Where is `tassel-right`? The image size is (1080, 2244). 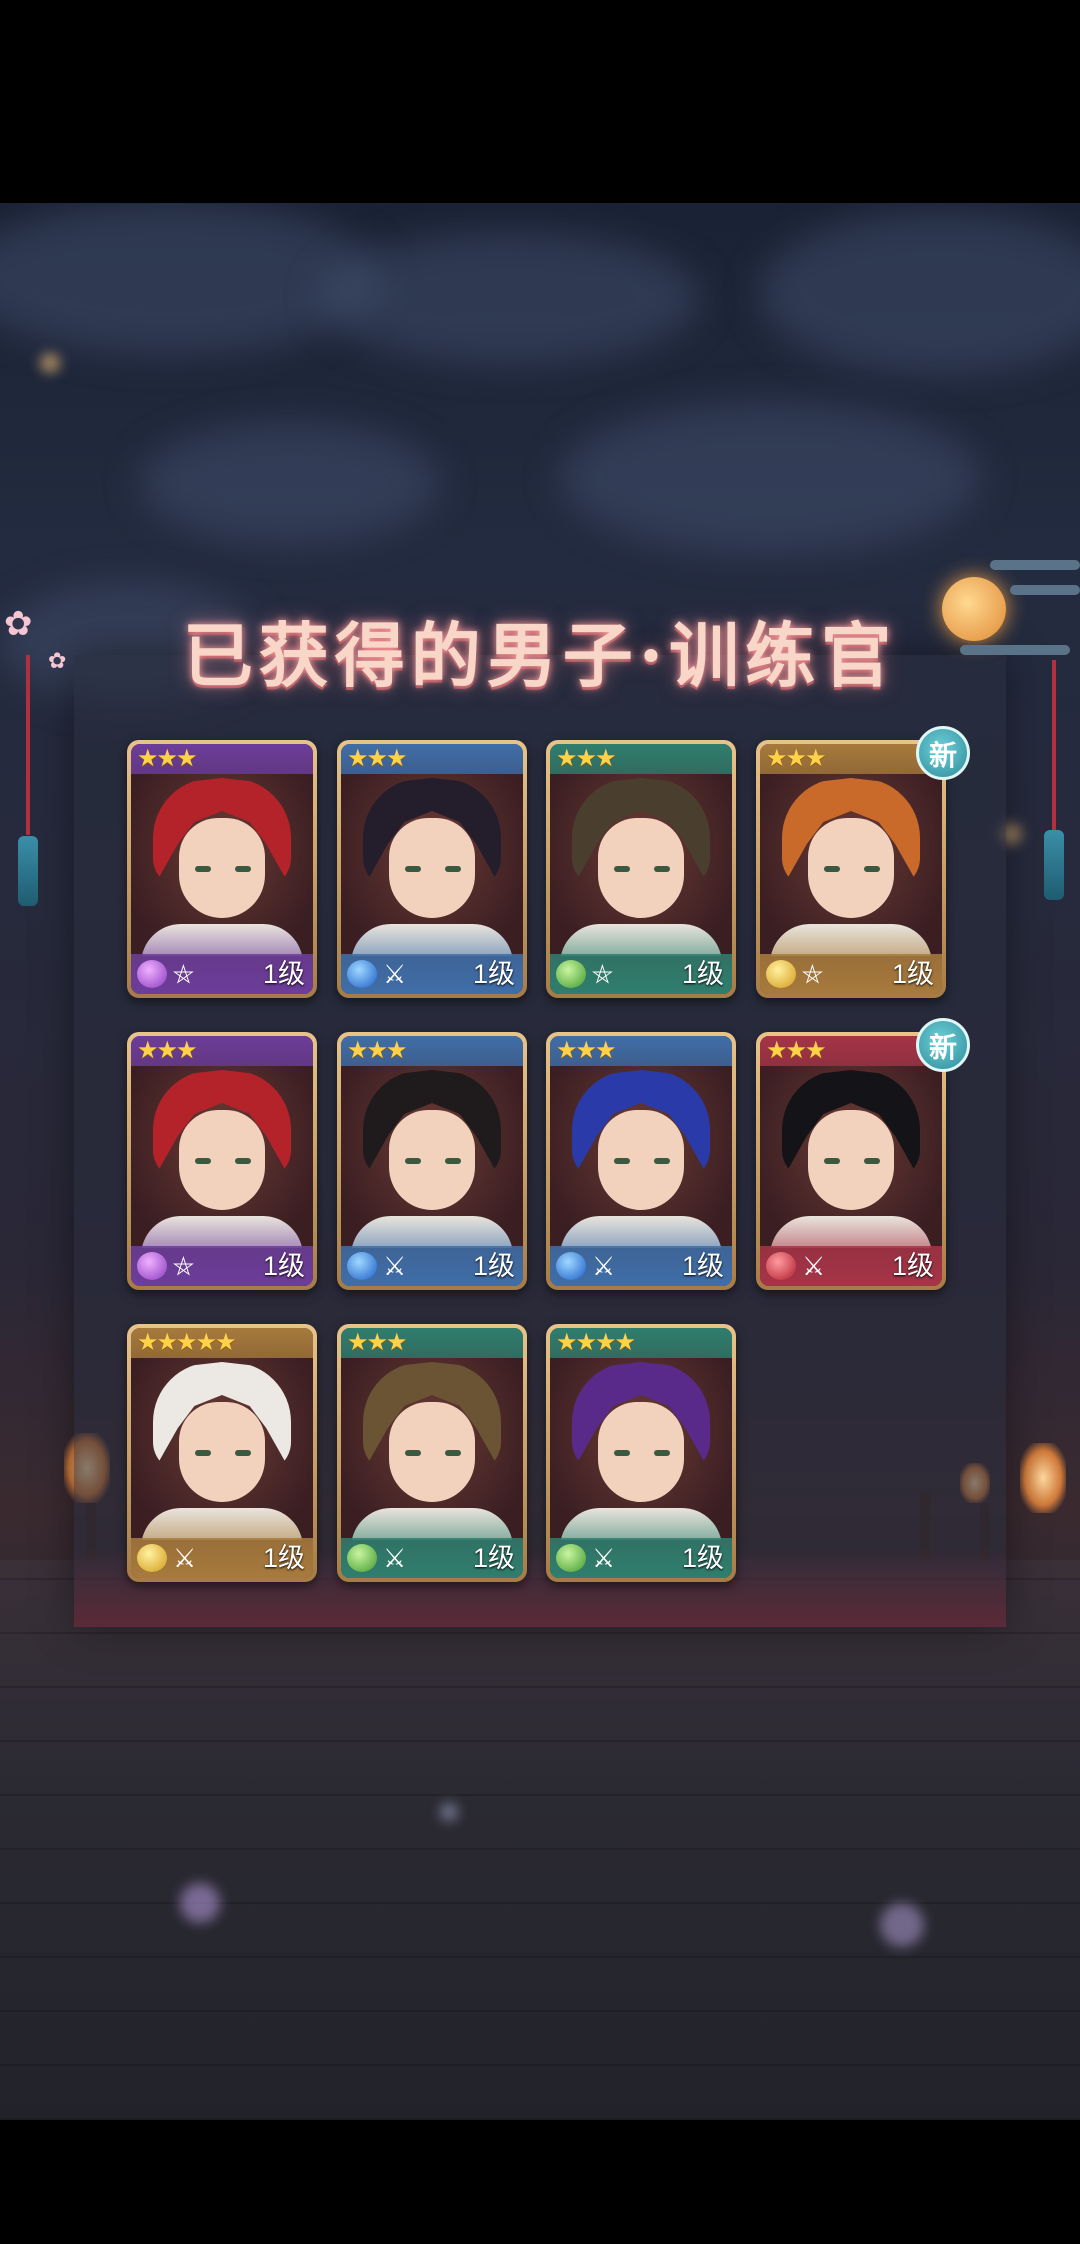
tassel-right is located at coordinates (1054, 745).